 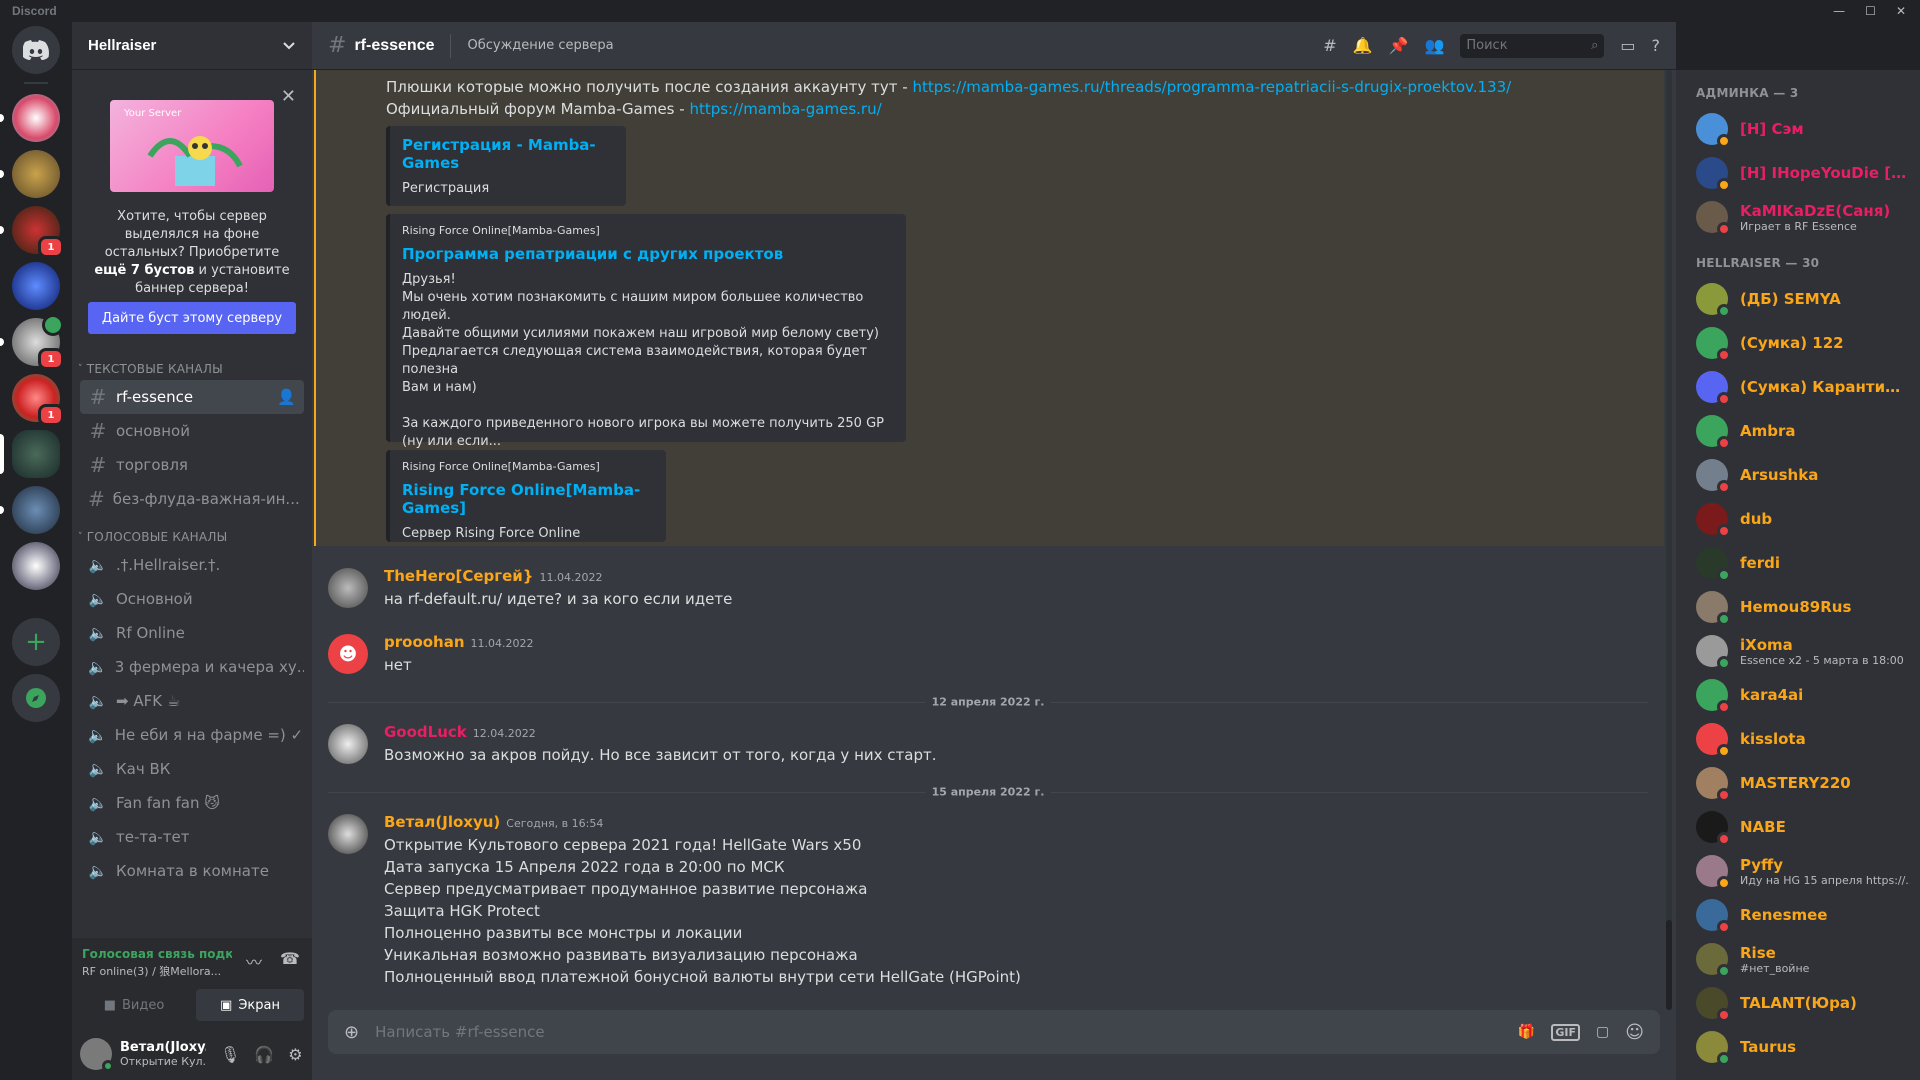 What do you see at coordinates (1329, 45) in the screenshot?
I see `threads-icon: #` at bounding box center [1329, 45].